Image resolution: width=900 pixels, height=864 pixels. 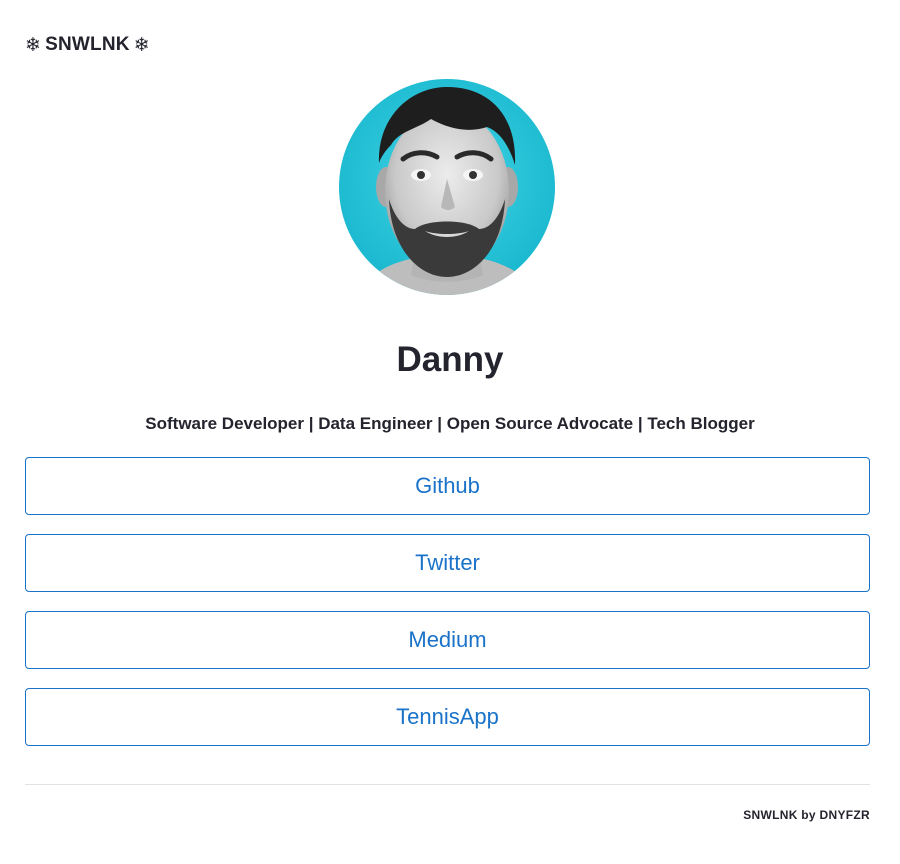 I want to click on brand-name: SNWLNK, so click(x=87, y=44).